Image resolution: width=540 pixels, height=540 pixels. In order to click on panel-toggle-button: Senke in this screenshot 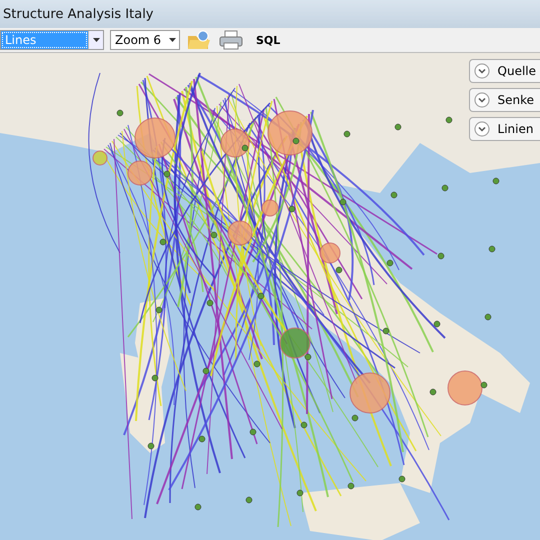, I will do `click(504, 100)`.